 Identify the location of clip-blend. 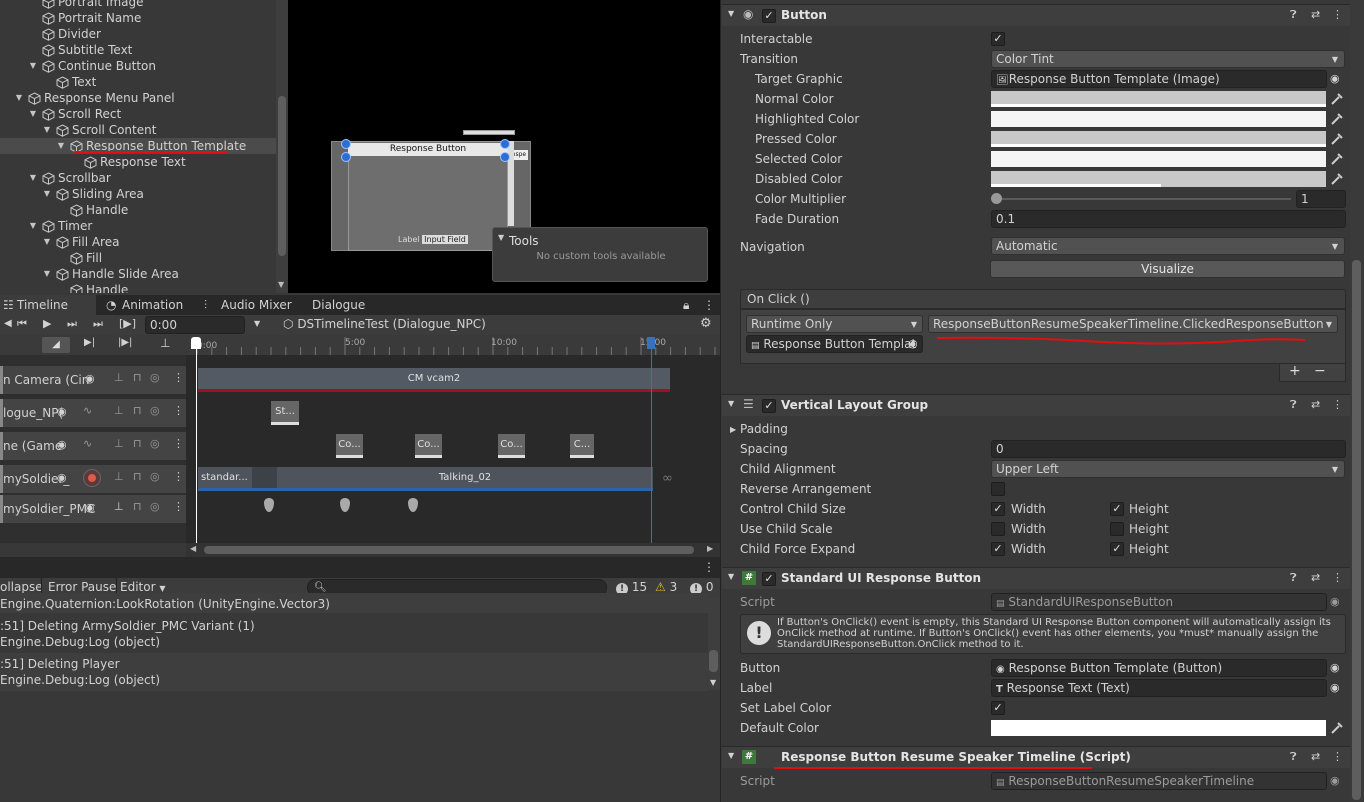
(264, 479).